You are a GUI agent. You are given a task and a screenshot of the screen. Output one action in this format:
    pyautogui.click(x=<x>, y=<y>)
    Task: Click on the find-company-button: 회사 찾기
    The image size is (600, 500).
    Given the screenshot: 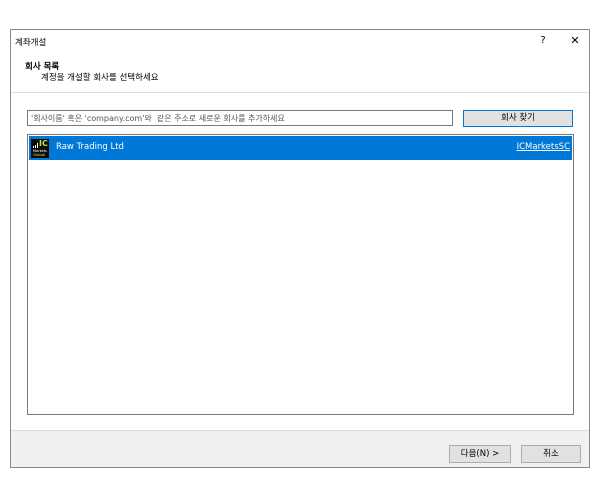 What is the action you would take?
    pyautogui.click(x=518, y=118)
    